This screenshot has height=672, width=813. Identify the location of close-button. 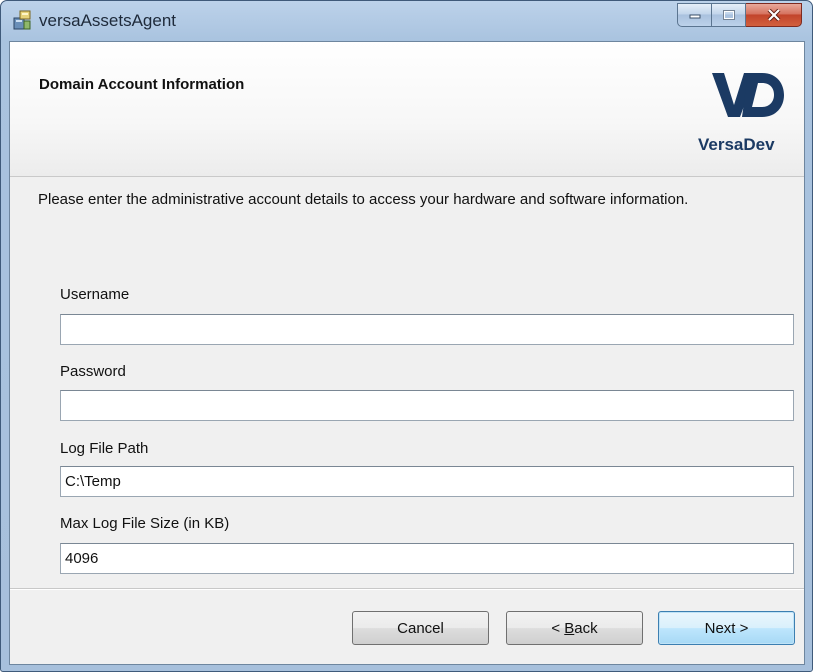
(774, 15).